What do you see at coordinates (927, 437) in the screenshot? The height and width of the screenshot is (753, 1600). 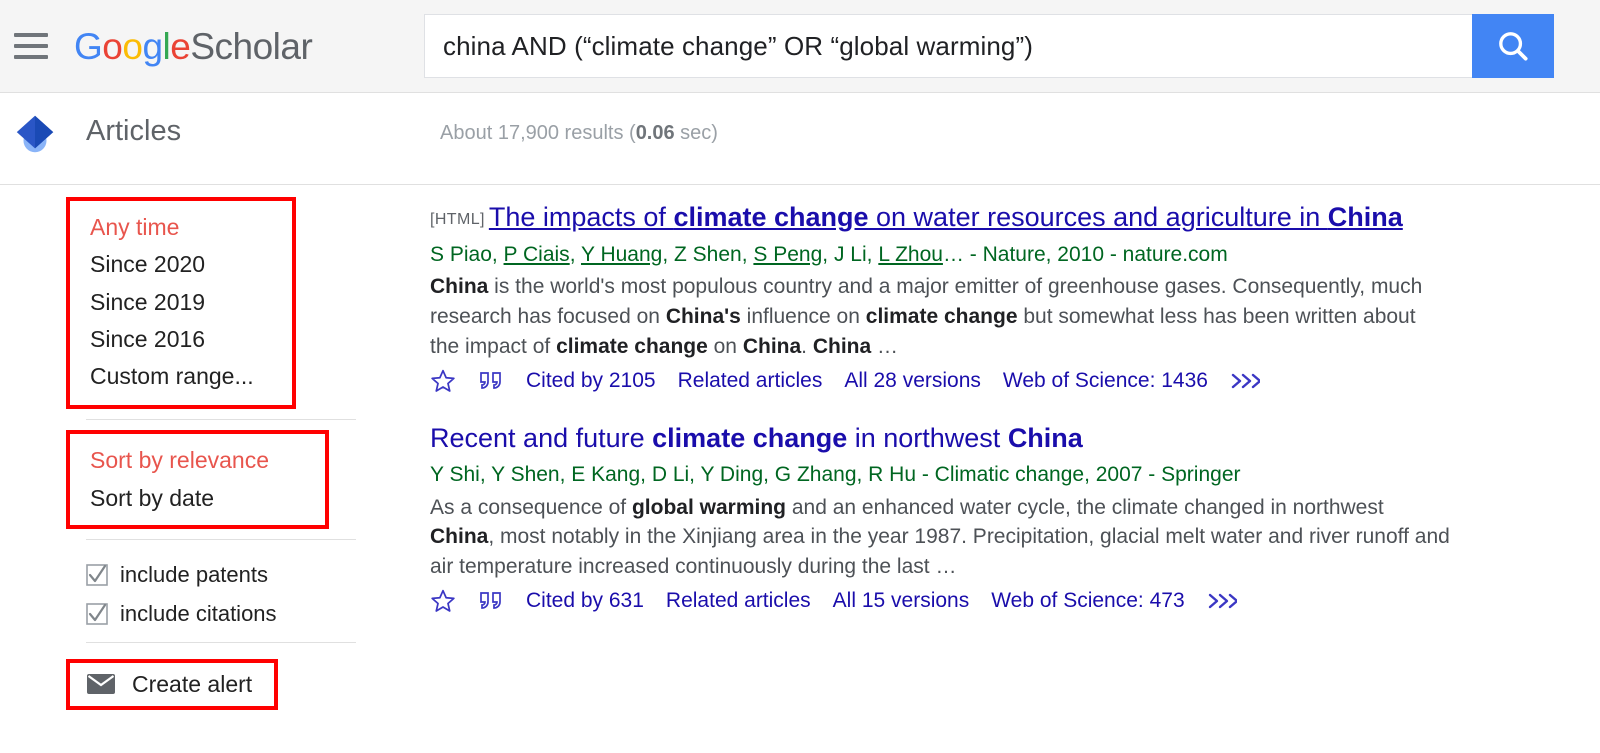 I see `title-text: in northwest` at bounding box center [927, 437].